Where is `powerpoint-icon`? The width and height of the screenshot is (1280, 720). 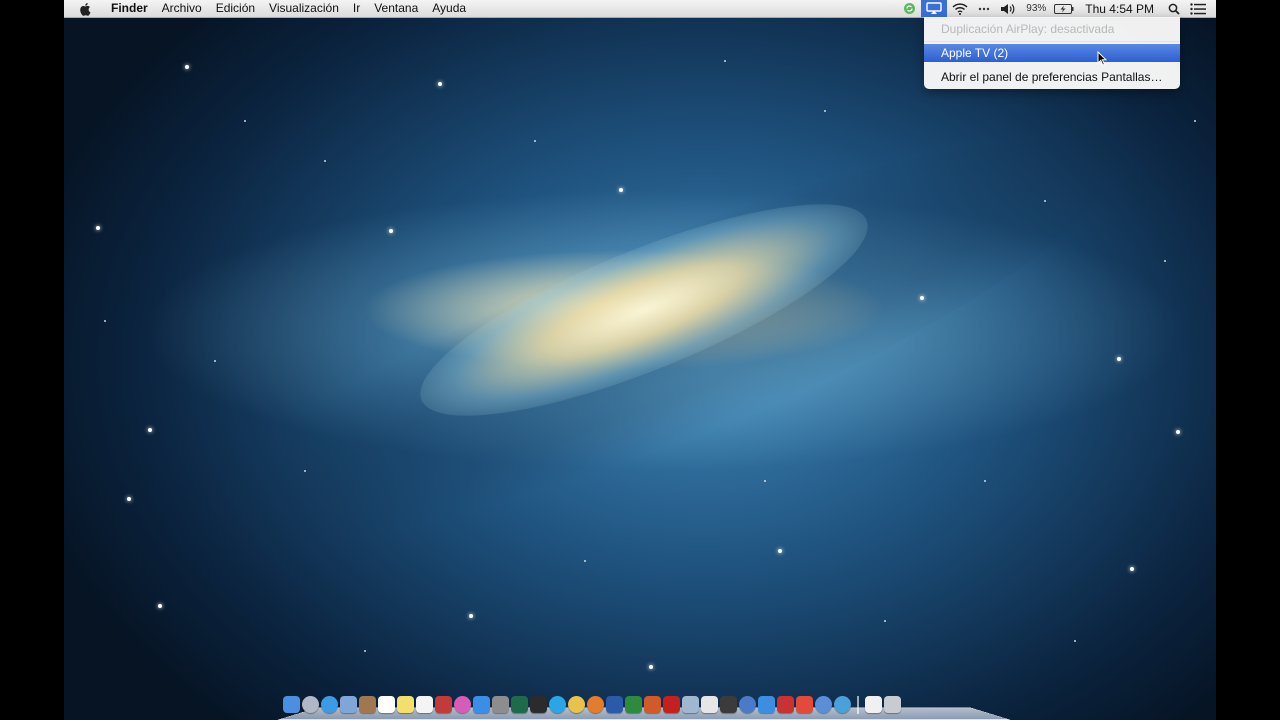 powerpoint-icon is located at coordinates (652, 704).